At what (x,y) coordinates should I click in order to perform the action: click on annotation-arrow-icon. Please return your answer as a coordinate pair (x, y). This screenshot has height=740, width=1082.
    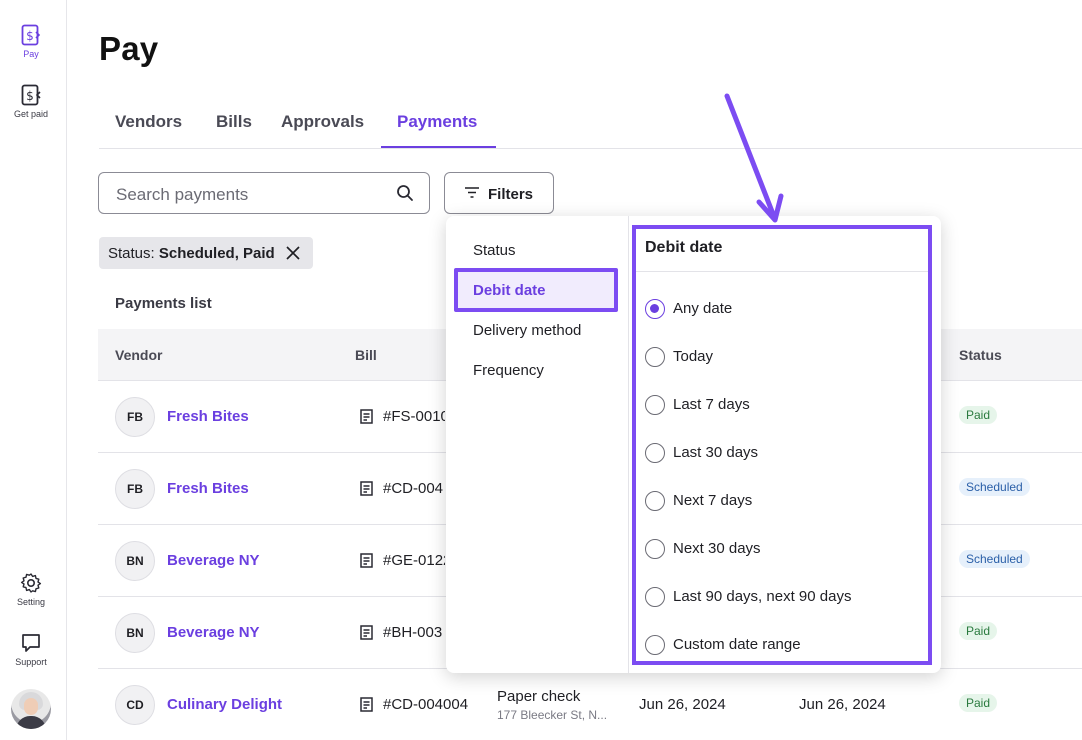
    Looking at the image, I should click on (754, 158).